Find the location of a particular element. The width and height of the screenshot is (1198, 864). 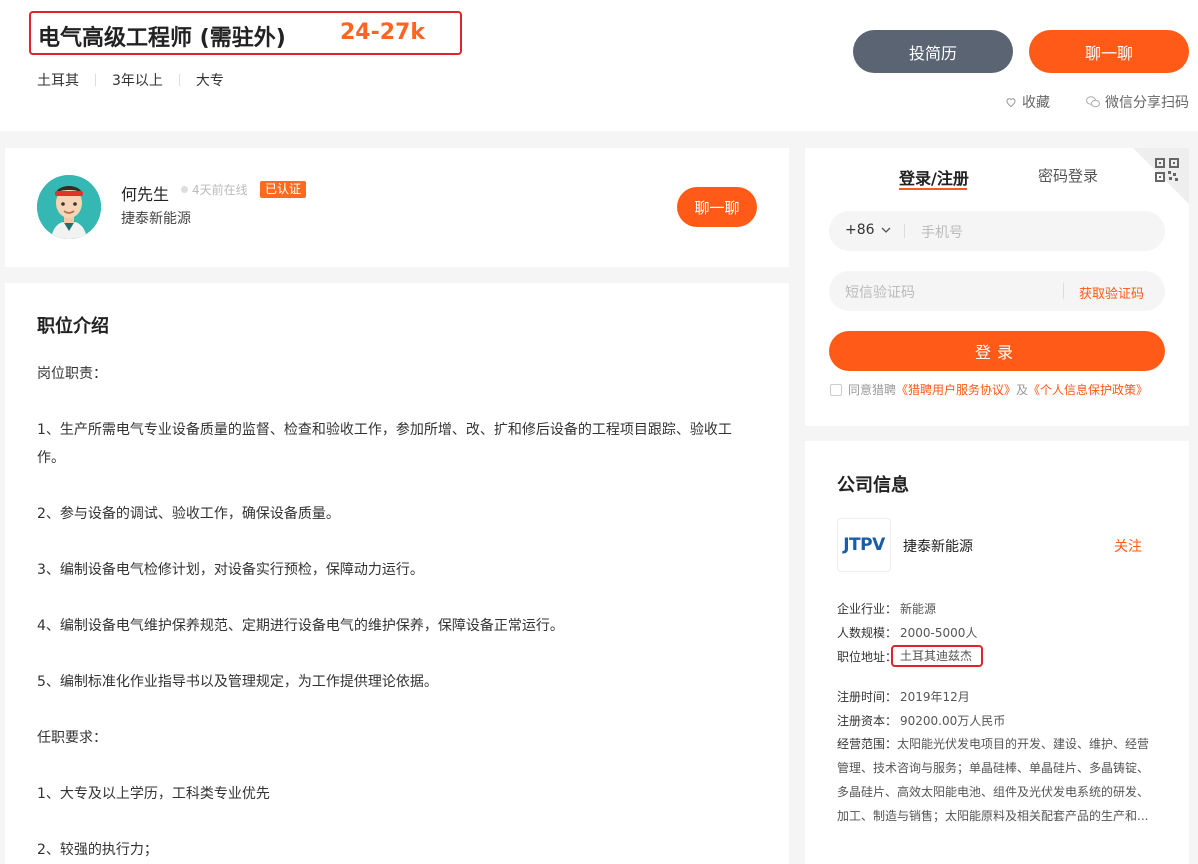

active-tab-indicator is located at coordinates (933, 189).